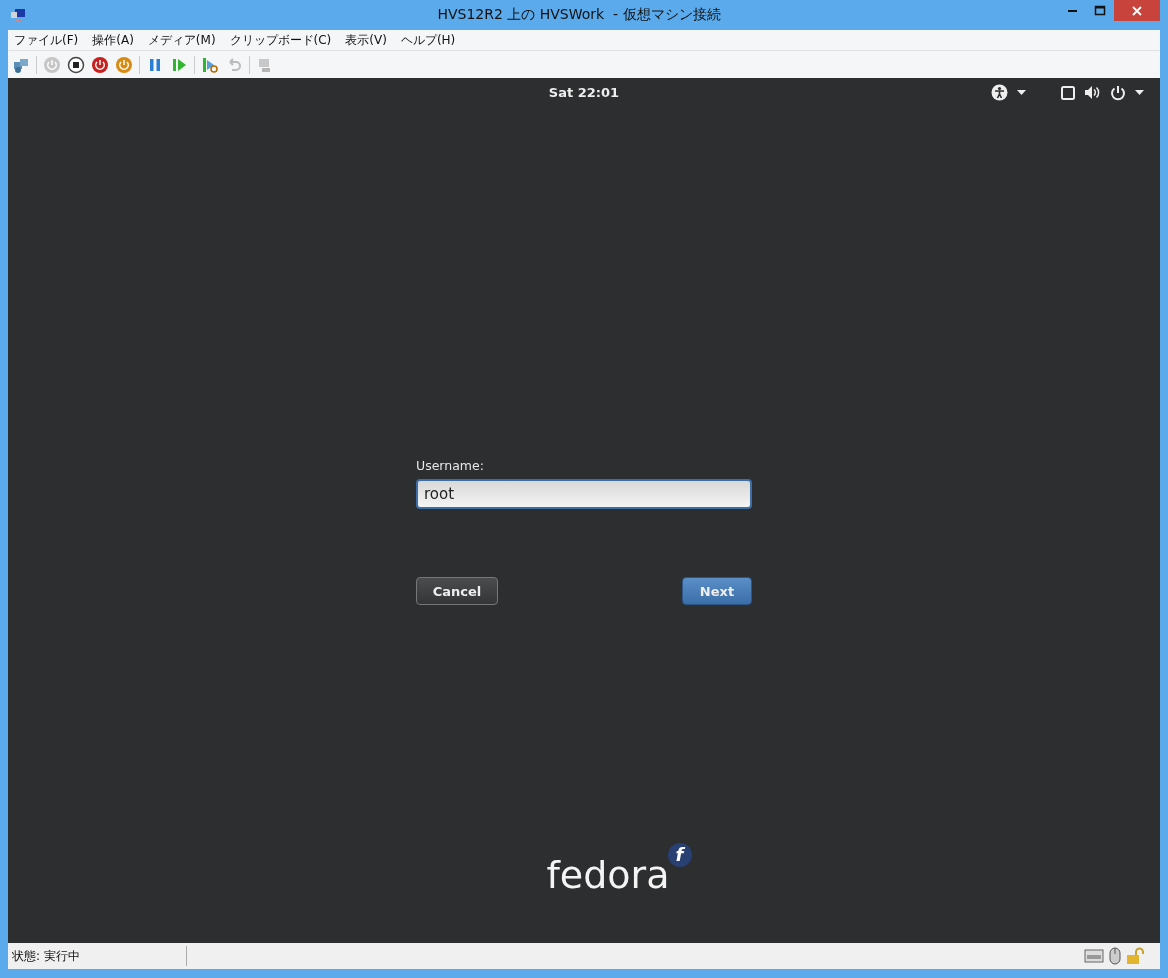 The width and height of the screenshot is (1168, 978). I want to click on cancel-button: Cancel, so click(457, 591).